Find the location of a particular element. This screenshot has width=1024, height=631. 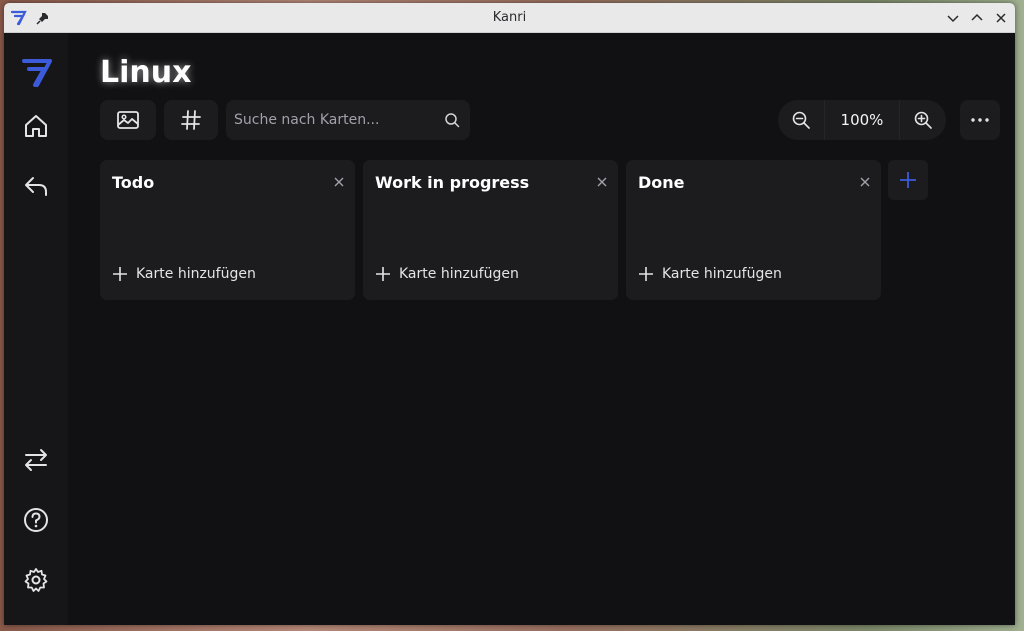

ellipsis-icon is located at coordinates (980, 120).